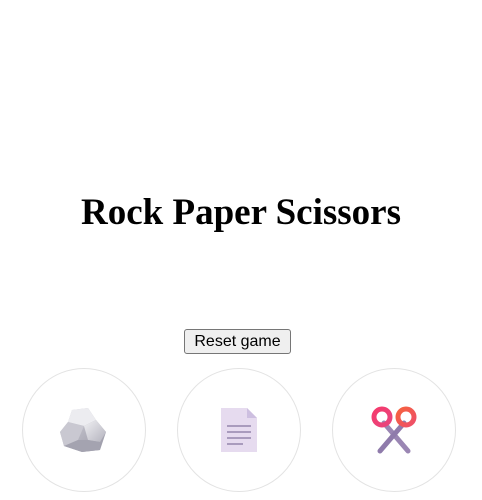 The width and height of the screenshot is (482, 500). I want to click on scissors-icon, so click(394, 430).